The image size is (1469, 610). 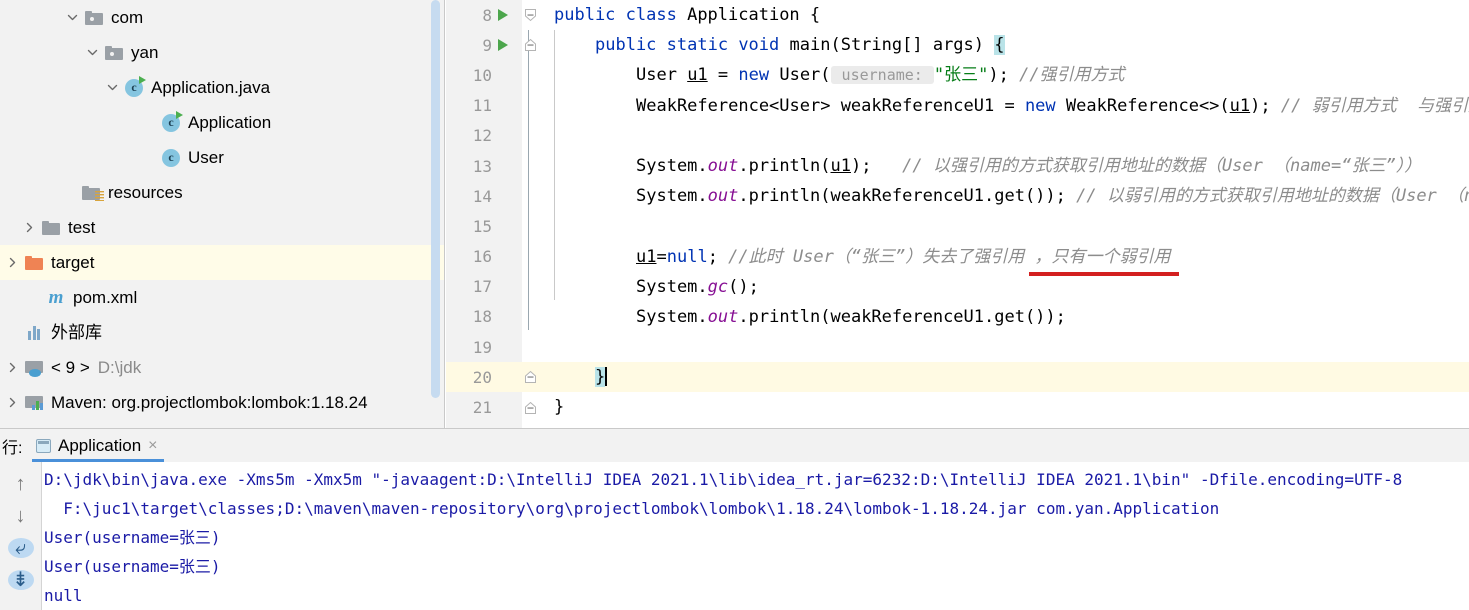 I want to click on tree-item-label: test, so click(x=82, y=227).